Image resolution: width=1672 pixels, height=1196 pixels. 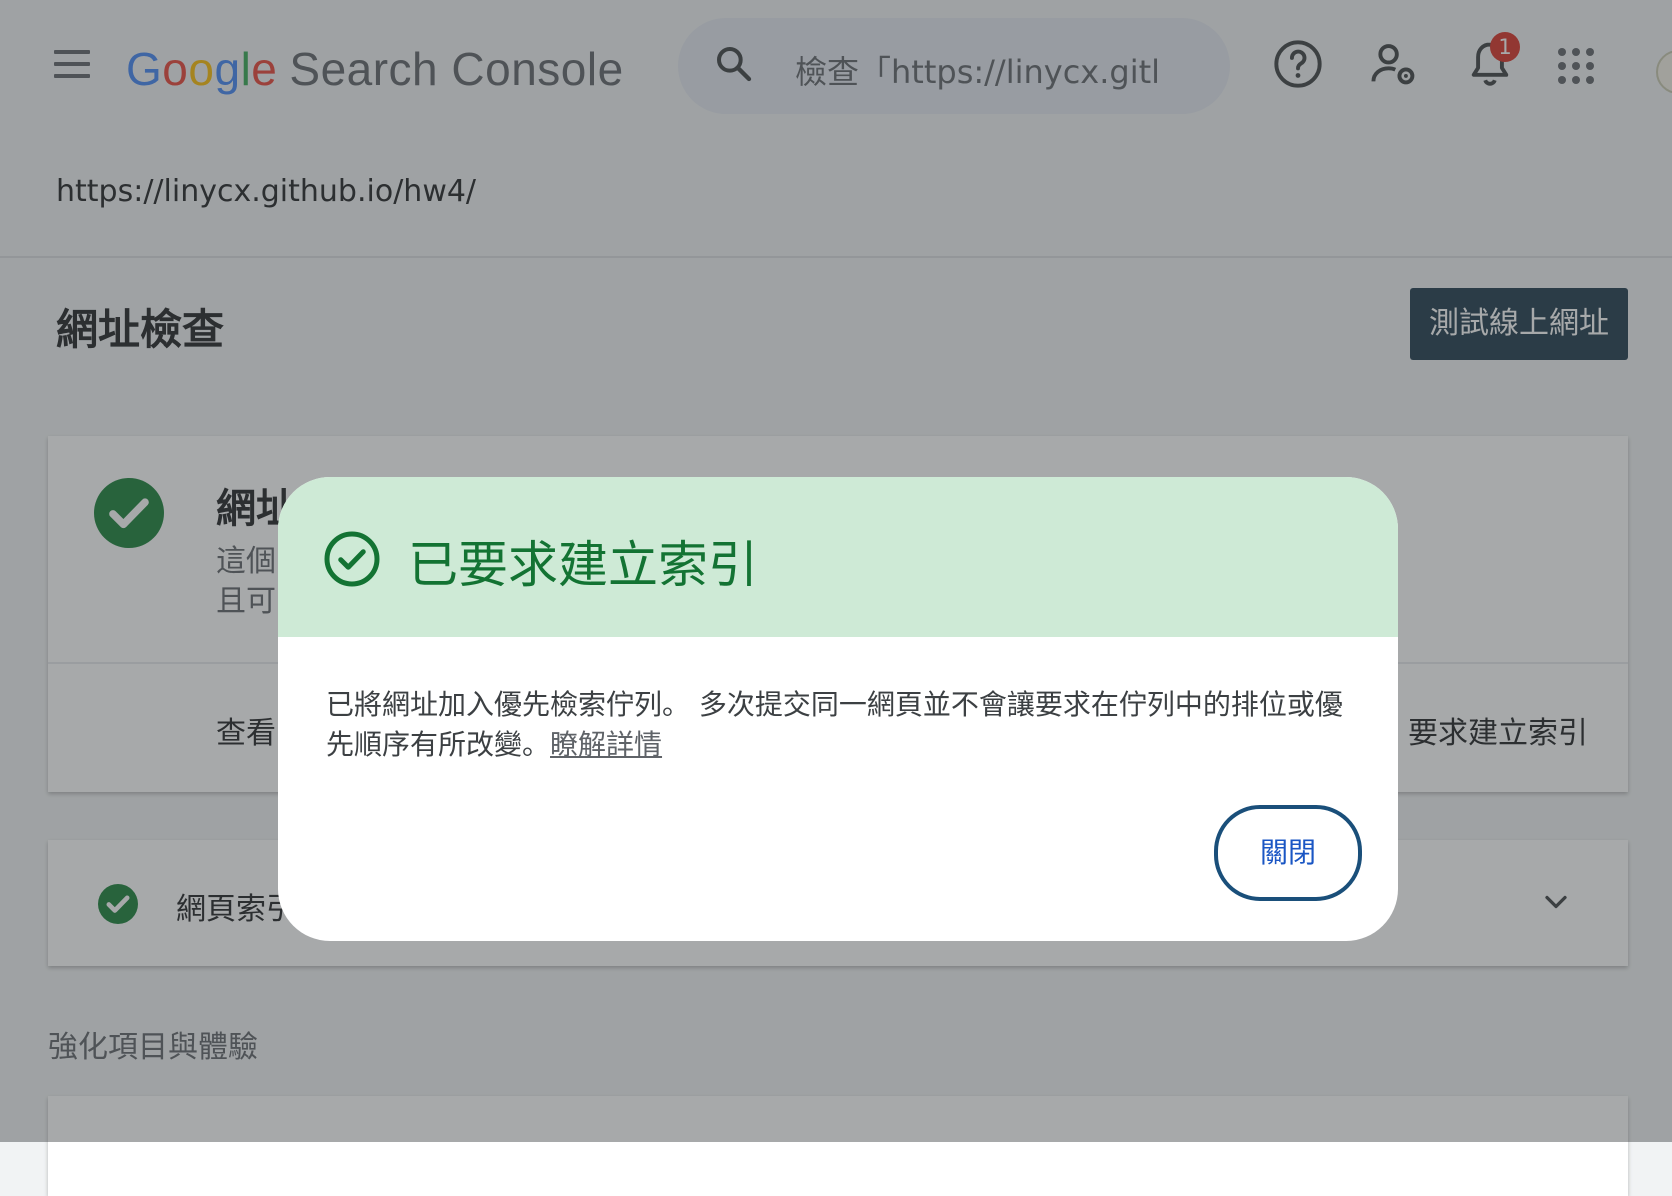 I want to click on check-circle-outline-icon, so click(x=352, y=559).